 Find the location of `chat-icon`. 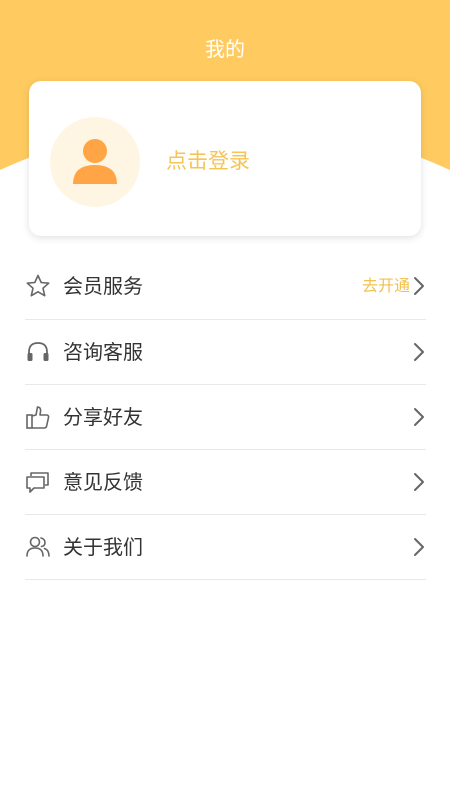

chat-icon is located at coordinates (38, 482).